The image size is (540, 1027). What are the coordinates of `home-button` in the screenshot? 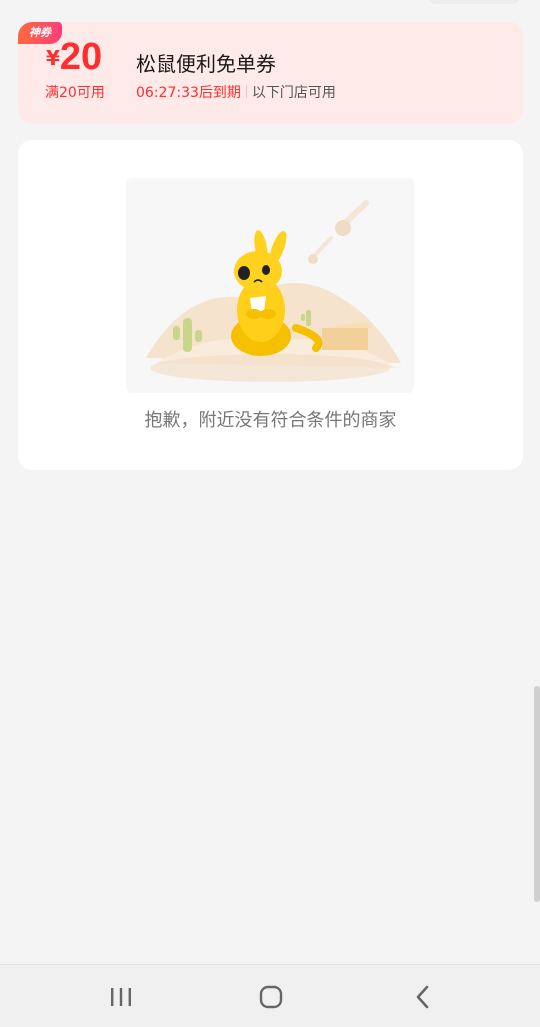 It's located at (271, 996).